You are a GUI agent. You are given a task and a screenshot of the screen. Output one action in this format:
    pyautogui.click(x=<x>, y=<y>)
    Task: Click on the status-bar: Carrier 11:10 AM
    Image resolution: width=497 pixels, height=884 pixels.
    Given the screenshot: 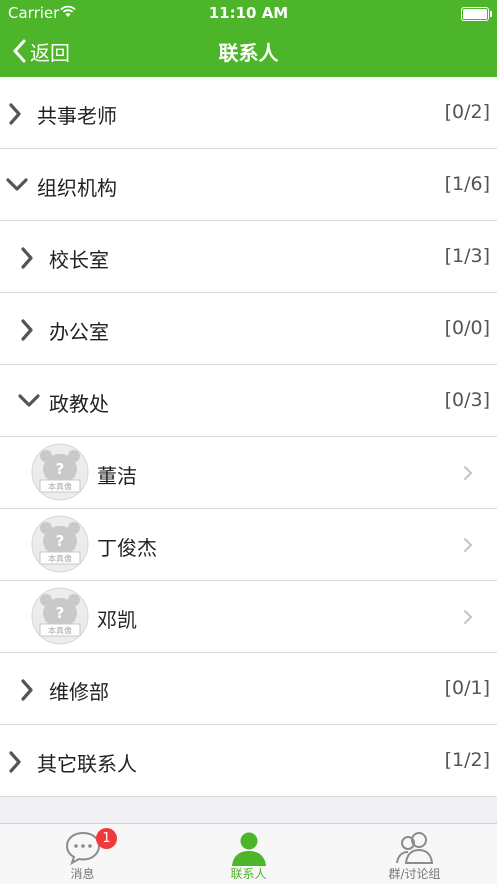 What is the action you would take?
    pyautogui.click(x=248, y=13)
    